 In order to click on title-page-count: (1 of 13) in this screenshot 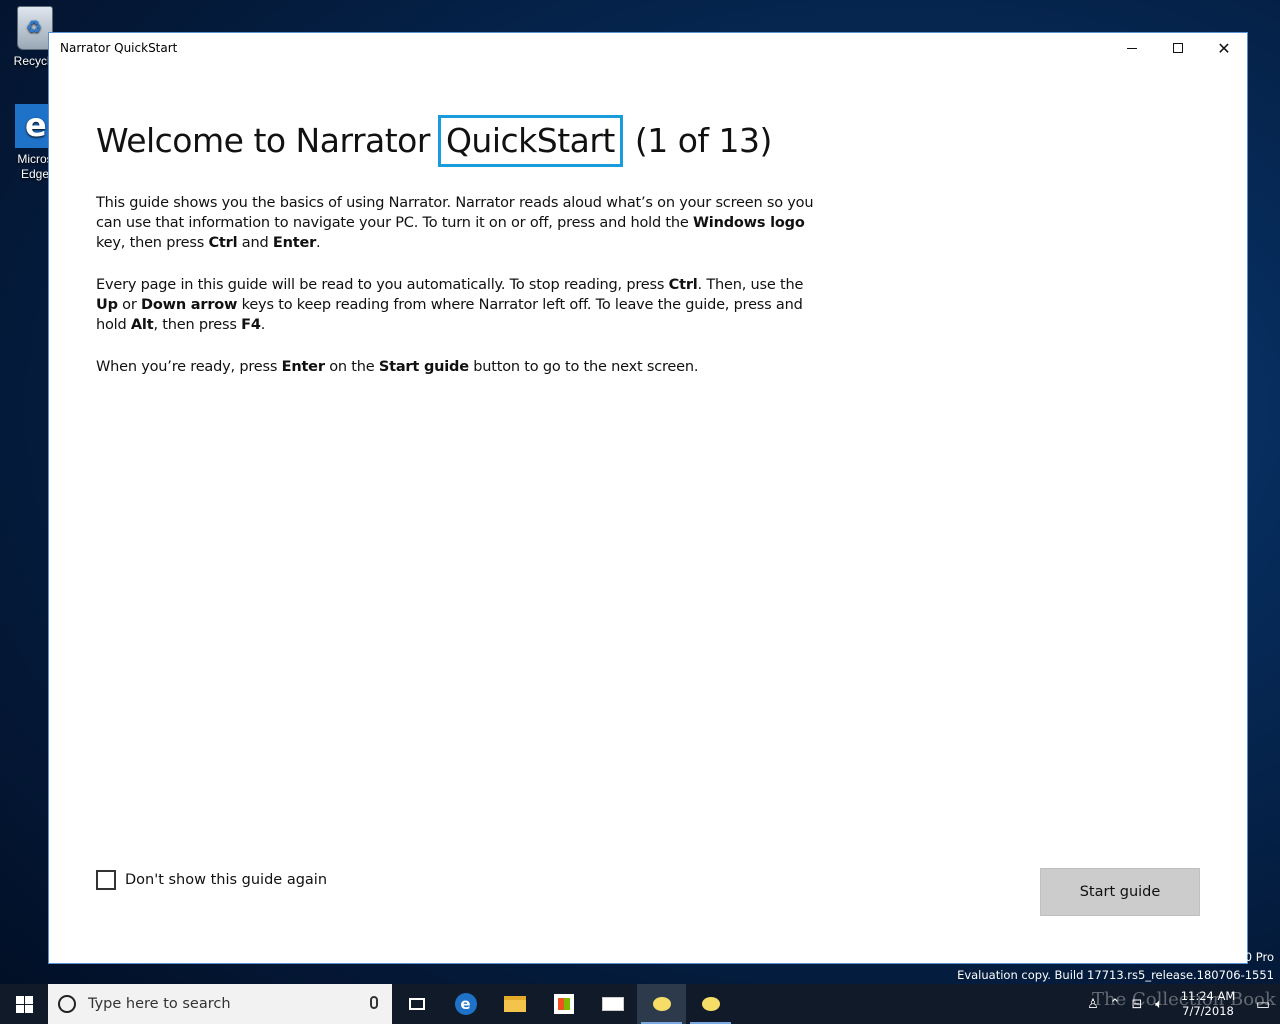, I will do `click(698, 140)`.